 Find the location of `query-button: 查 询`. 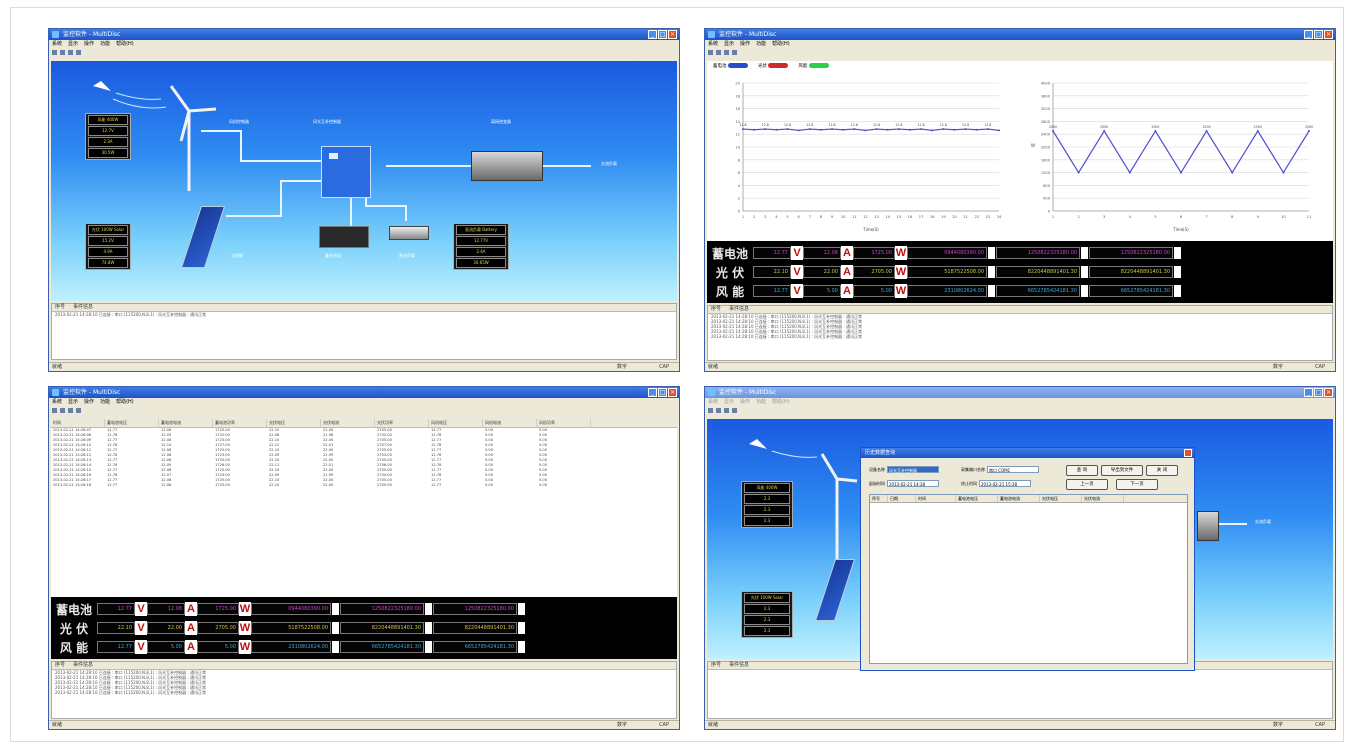

query-button: 查 询 is located at coordinates (1082, 470).